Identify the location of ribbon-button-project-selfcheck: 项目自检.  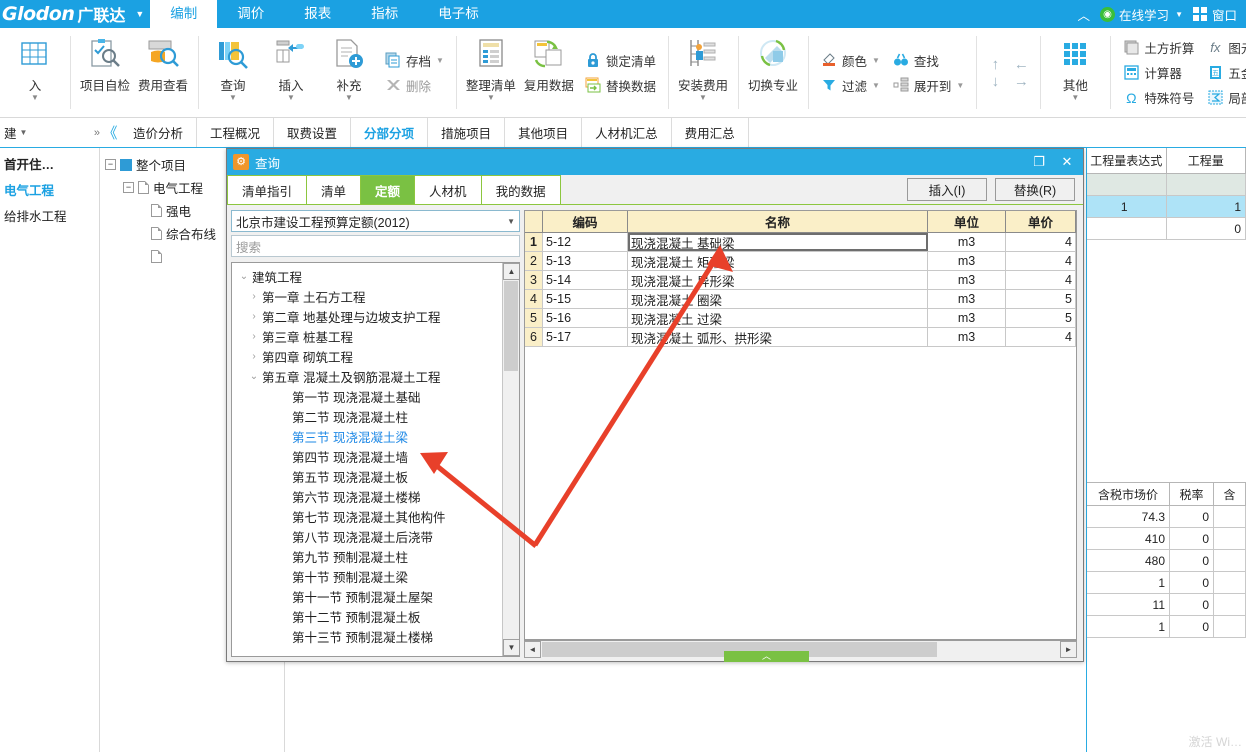
(105, 72).